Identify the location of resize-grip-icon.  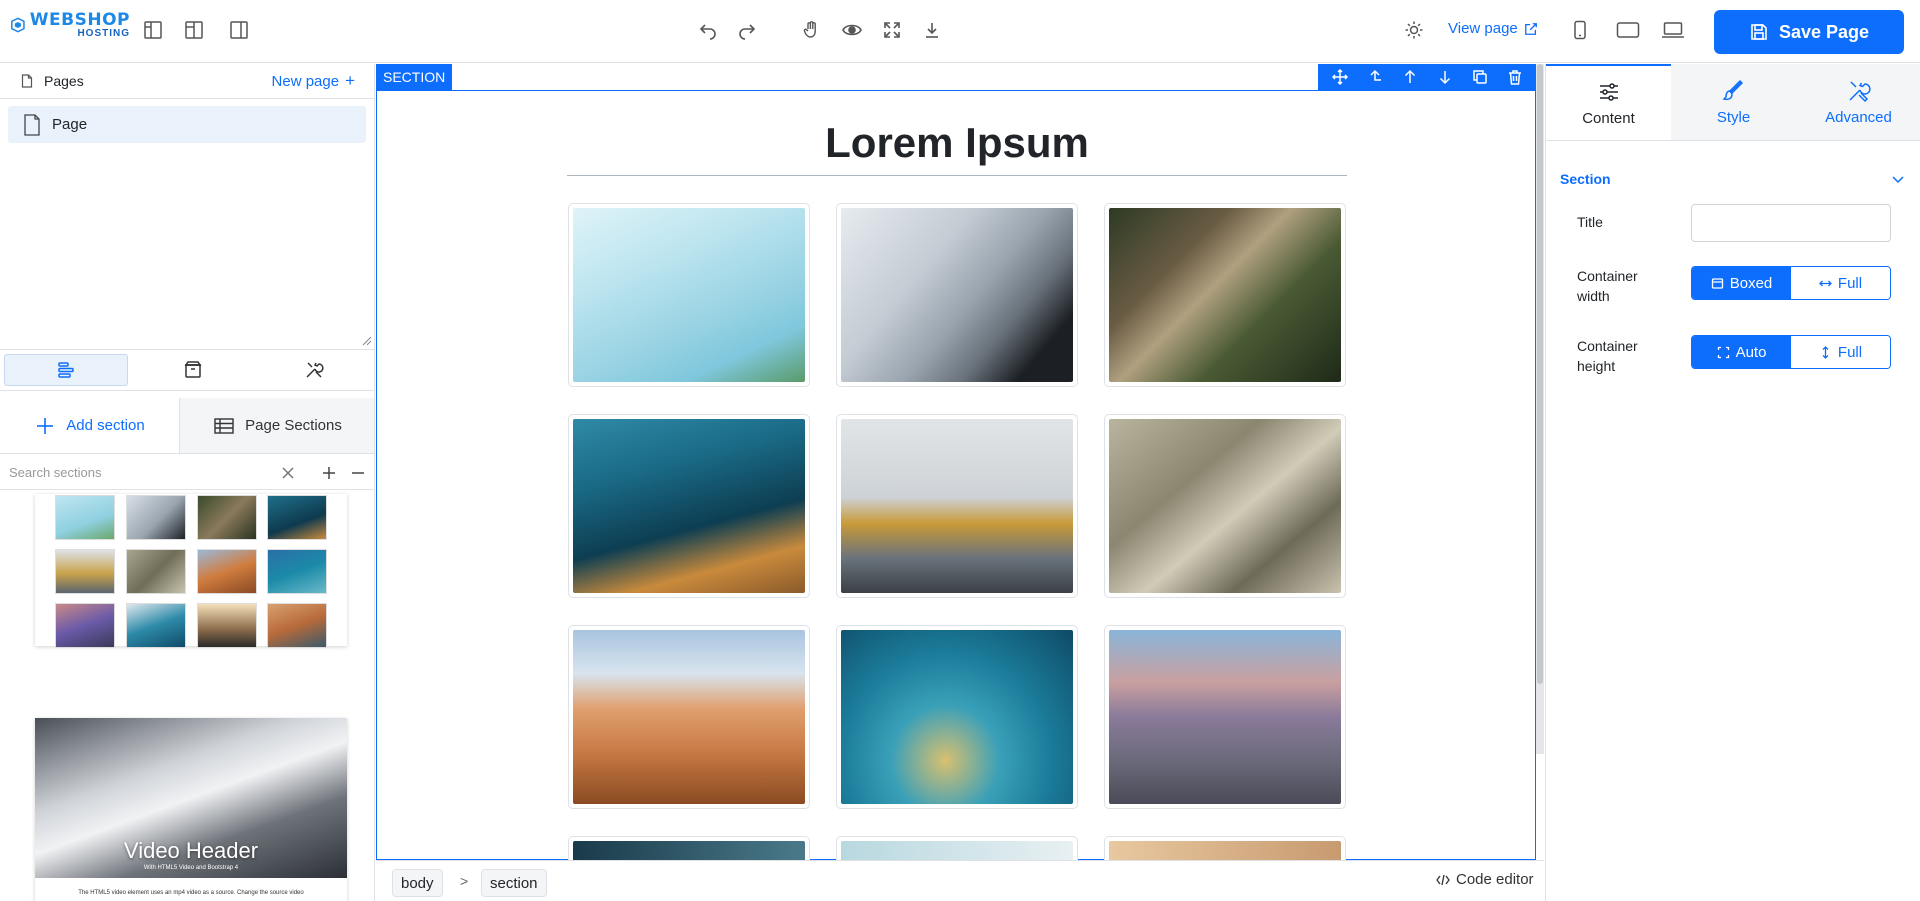
(367, 341).